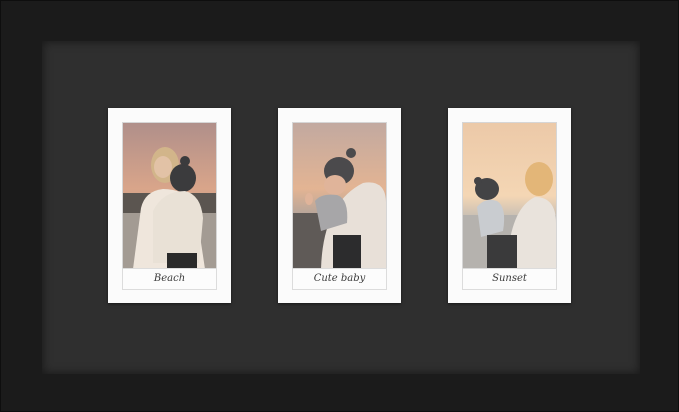 The height and width of the screenshot is (412, 679). I want to click on photo-card-cute-baby: Cute baby, so click(339, 205).